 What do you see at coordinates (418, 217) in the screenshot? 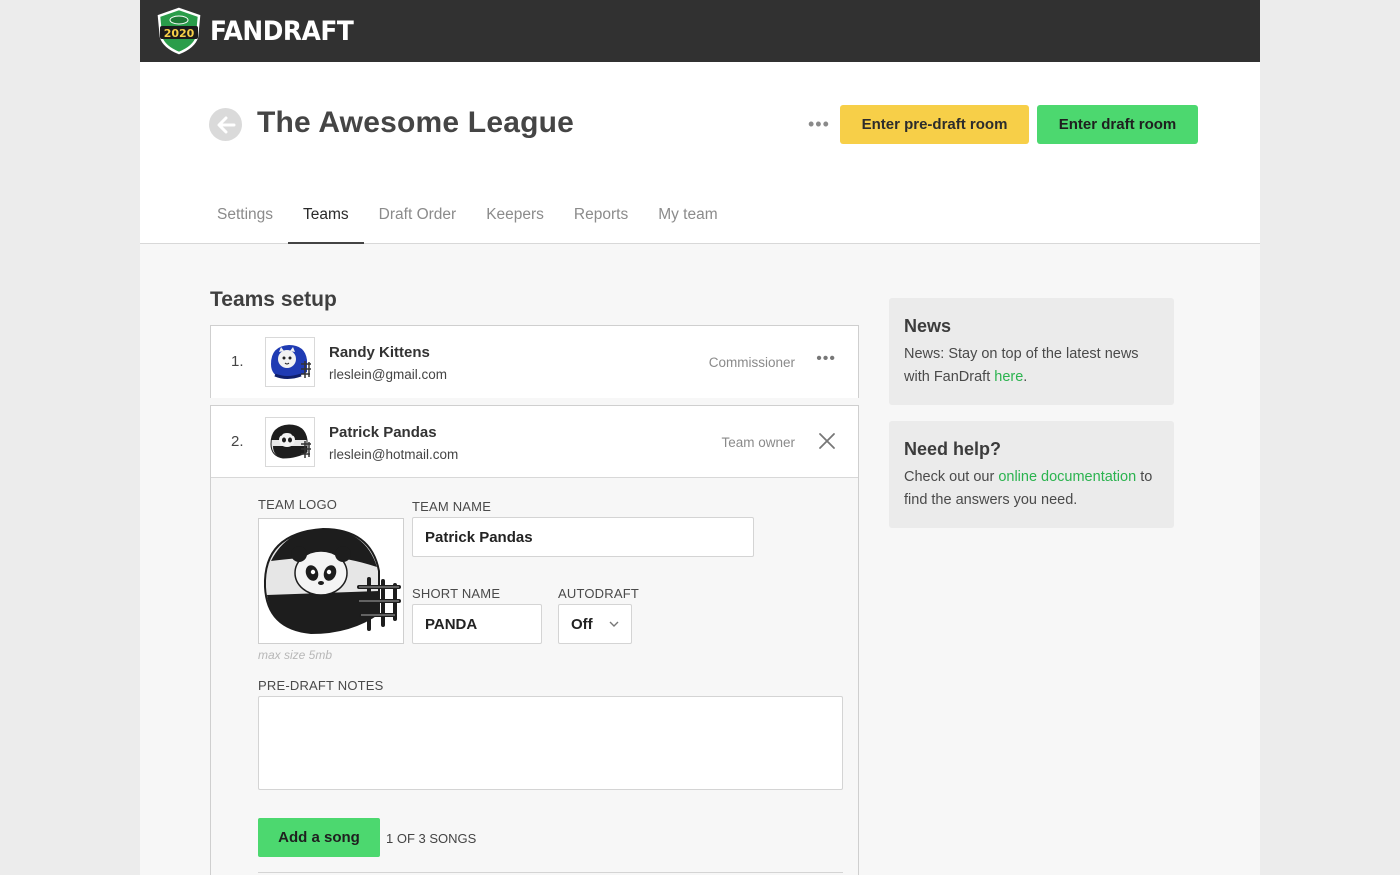
I see `tab-draft-order: Draft Order` at bounding box center [418, 217].